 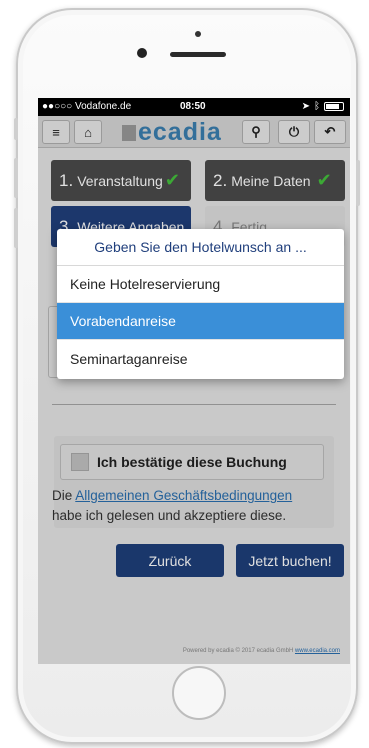 What do you see at coordinates (16, 178) in the screenshot?
I see `volume-up-button` at bounding box center [16, 178].